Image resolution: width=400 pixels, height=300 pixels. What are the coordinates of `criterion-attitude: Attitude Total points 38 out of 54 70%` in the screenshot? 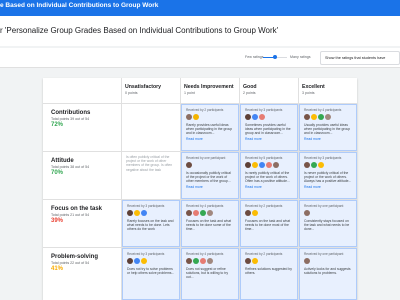 It's located at (70, 167).